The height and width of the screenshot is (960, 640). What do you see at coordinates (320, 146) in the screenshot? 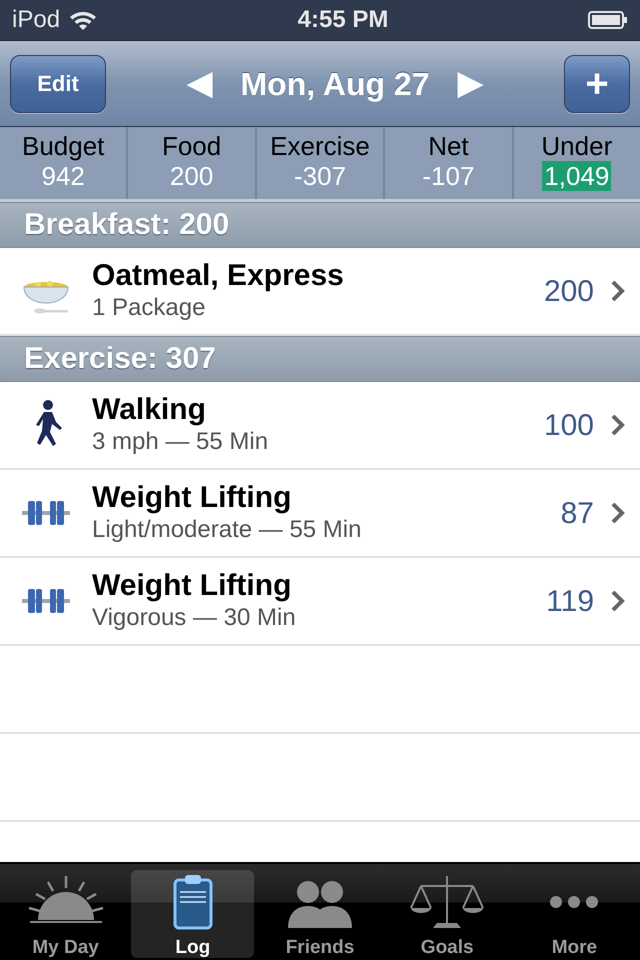
I see `summary-label: Exercise` at bounding box center [320, 146].